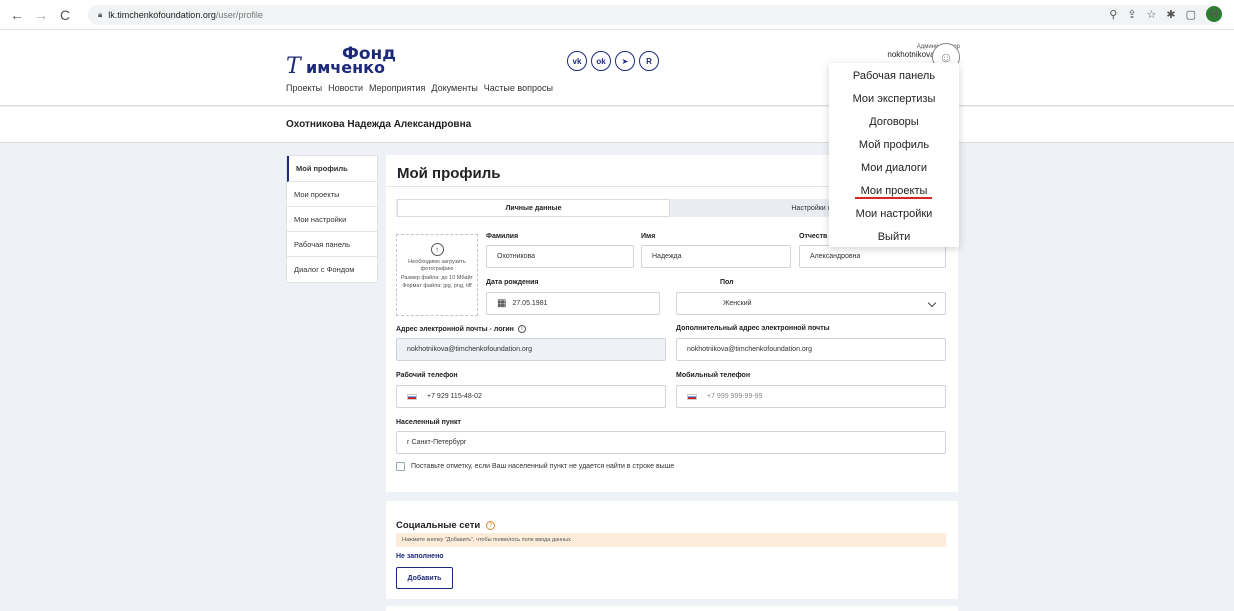 The width and height of the screenshot is (1234, 611). What do you see at coordinates (672, 608) in the screenshot?
I see `next-card` at bounding box center [672, 608].